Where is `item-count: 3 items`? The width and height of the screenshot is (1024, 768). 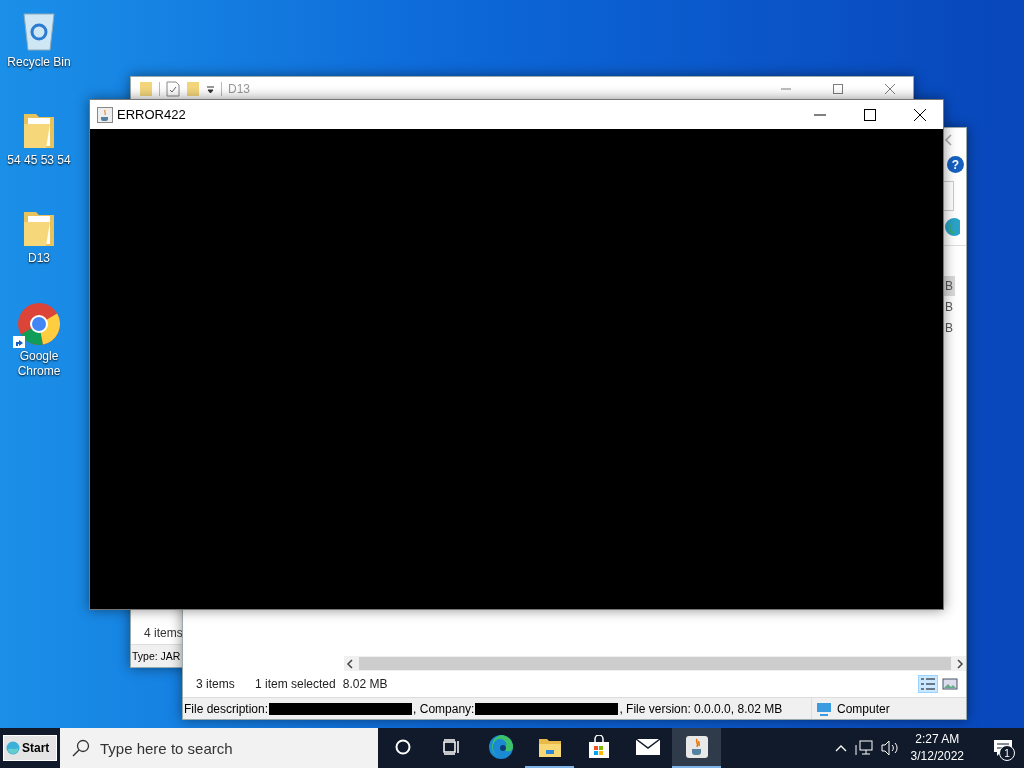 item-count: 3 items is located at coordinates (216, 684).